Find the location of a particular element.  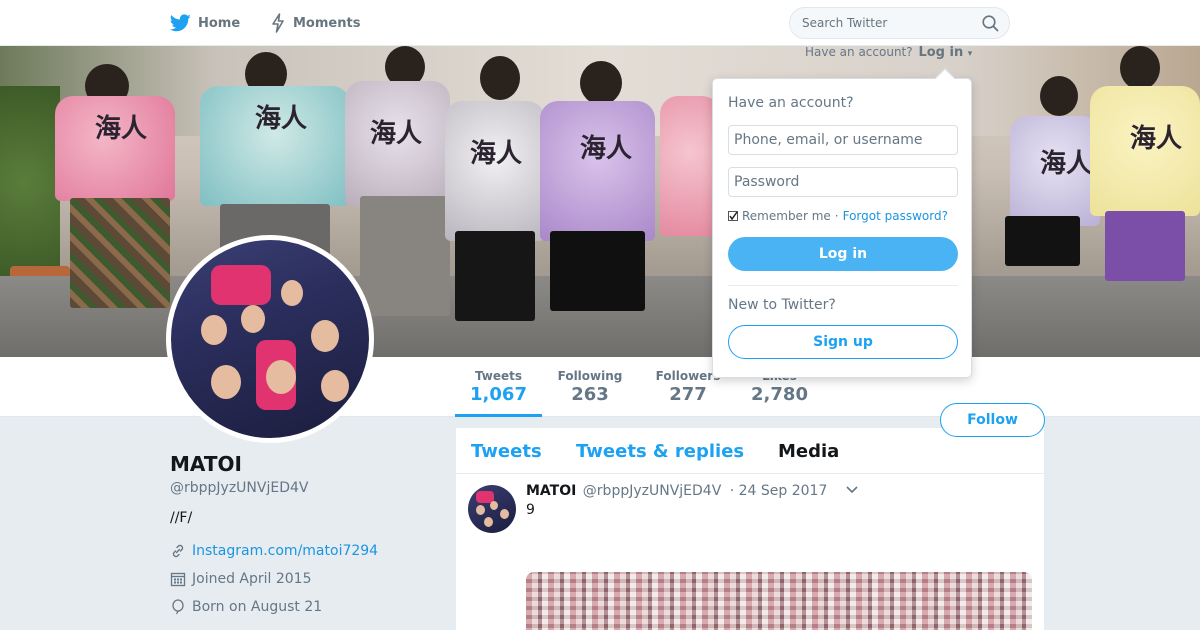

top-nav: Home Moments is located at coordinates (600, 23).